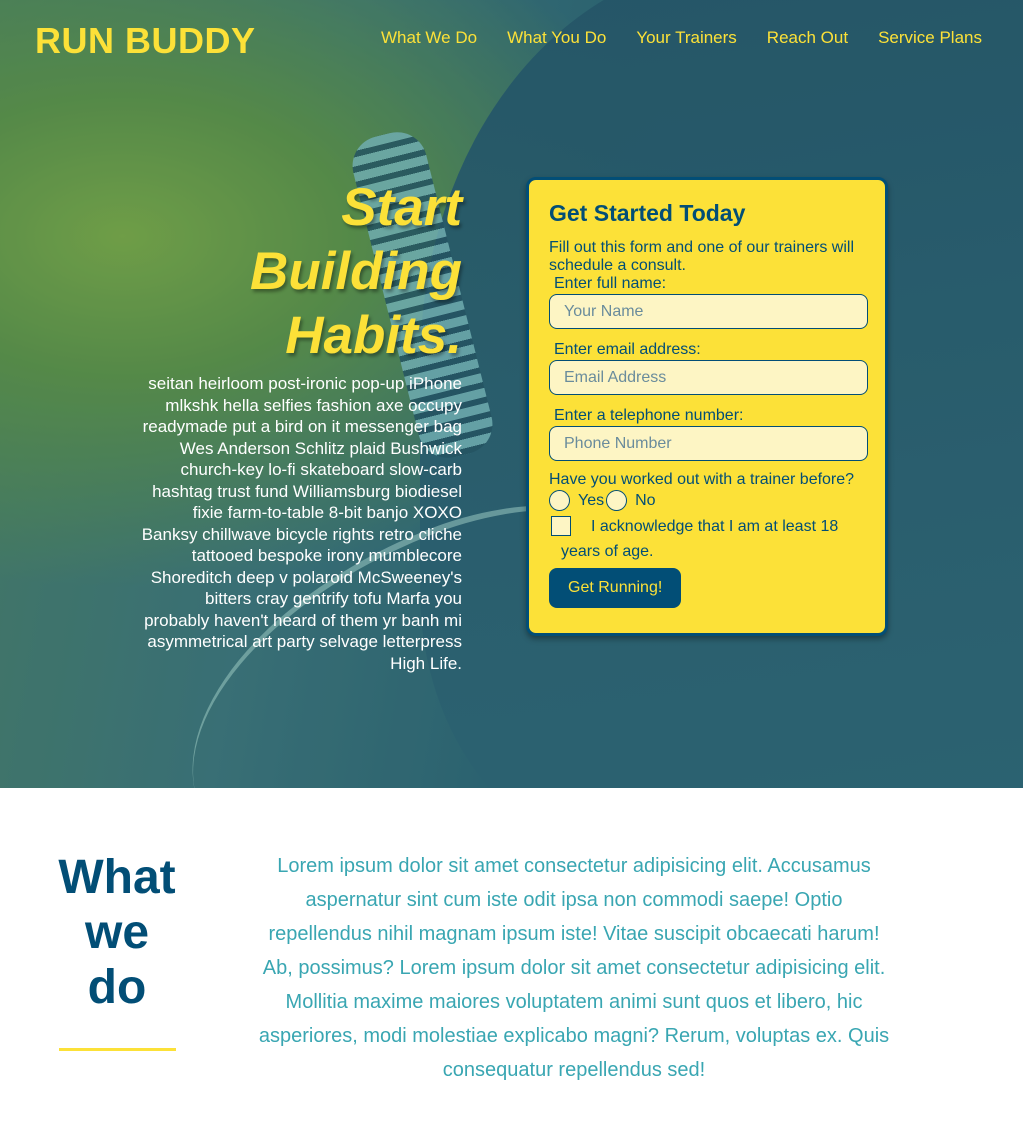  What do you see at coordinates (708, 377) in the screenshot?
I see `email-input` at bounding box center [708, 377].